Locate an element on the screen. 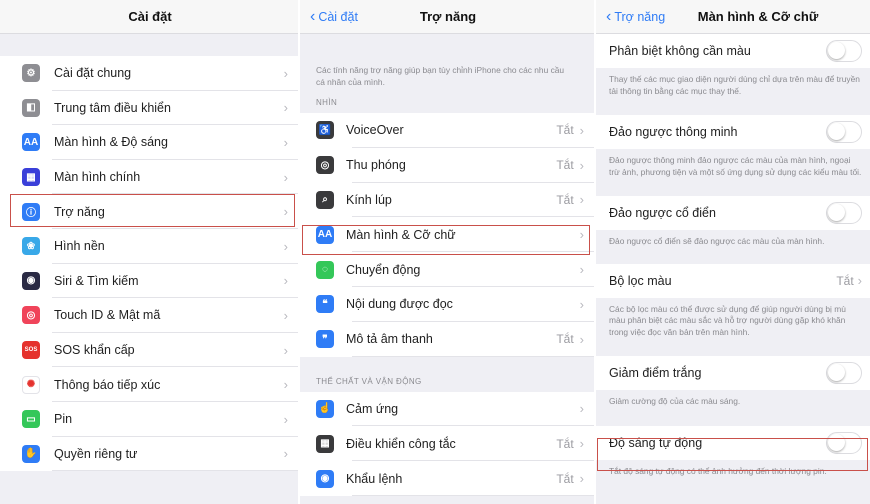 The image size is (870, 504). settings-navbar: Cài đặt is located at coordinates (150, 17).